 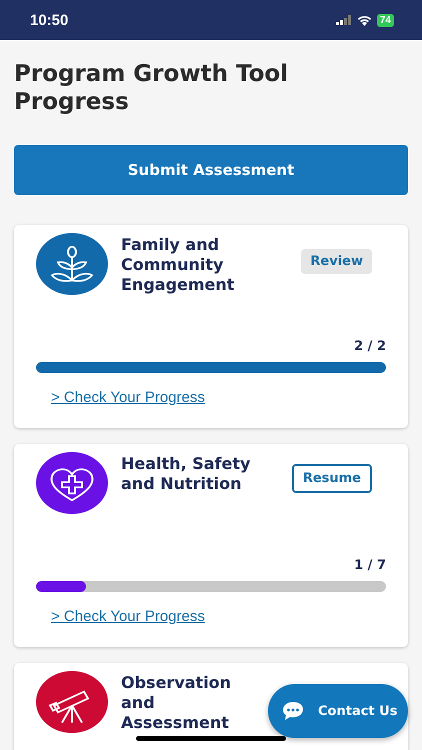 I want to click on domain-title: Health, Safety and Nutrition, so click(x=186, y=473).